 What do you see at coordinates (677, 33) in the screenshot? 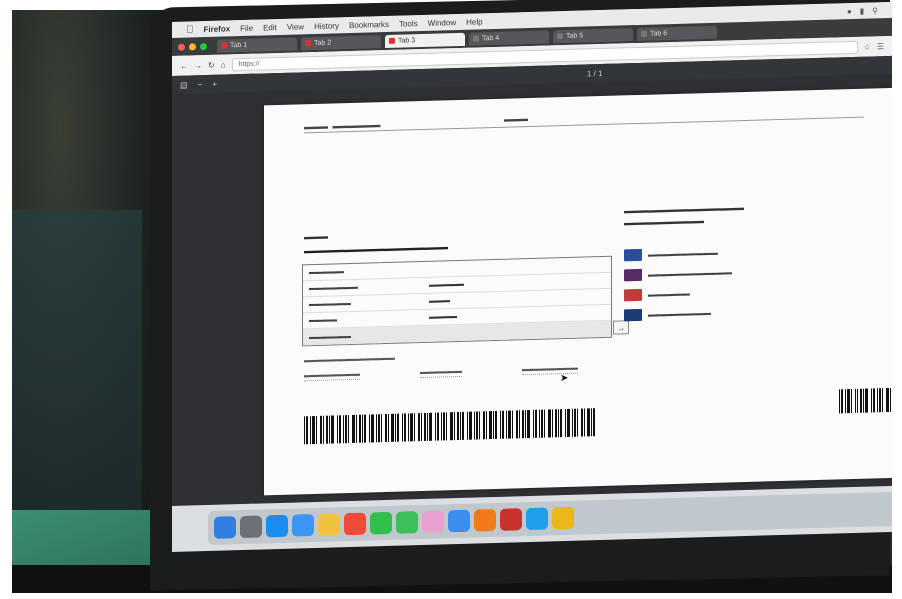
I see `browser-tab: Tab 6` at bounding box center [677, 33].